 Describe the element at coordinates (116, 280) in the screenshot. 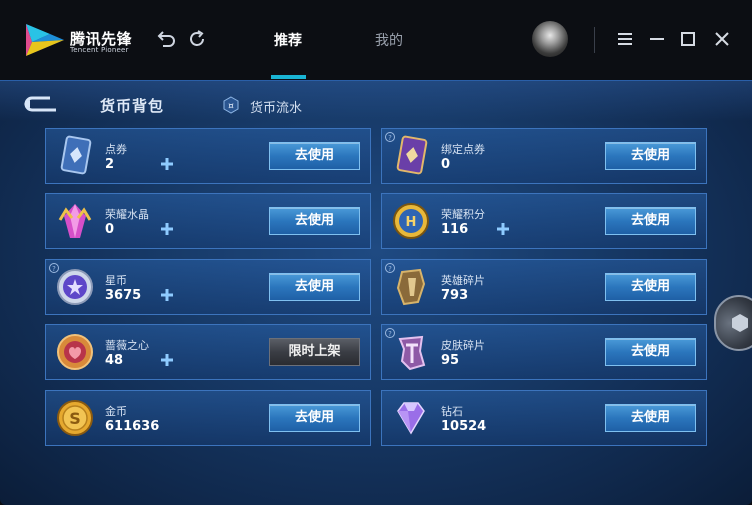

I see `currency-name: 星币` at that location.